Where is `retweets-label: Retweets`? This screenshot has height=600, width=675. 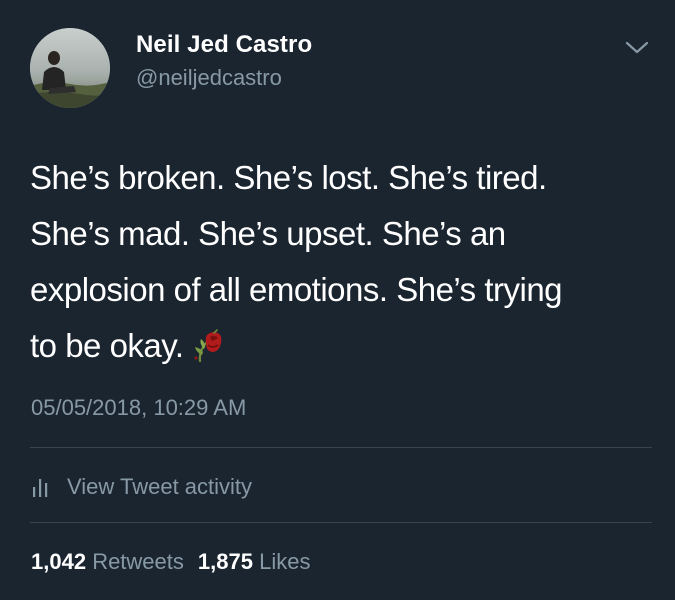
retweets-label: Retweets is located at coordinates (138, 561).